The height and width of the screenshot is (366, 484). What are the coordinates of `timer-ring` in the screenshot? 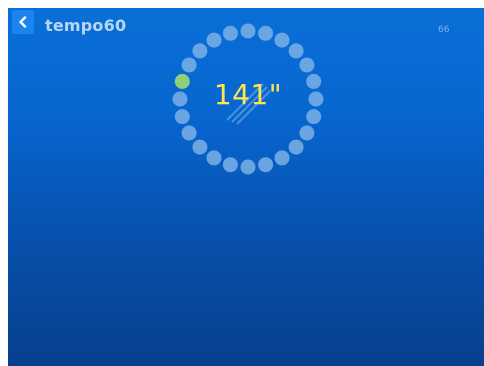 It's located at (248, 99).